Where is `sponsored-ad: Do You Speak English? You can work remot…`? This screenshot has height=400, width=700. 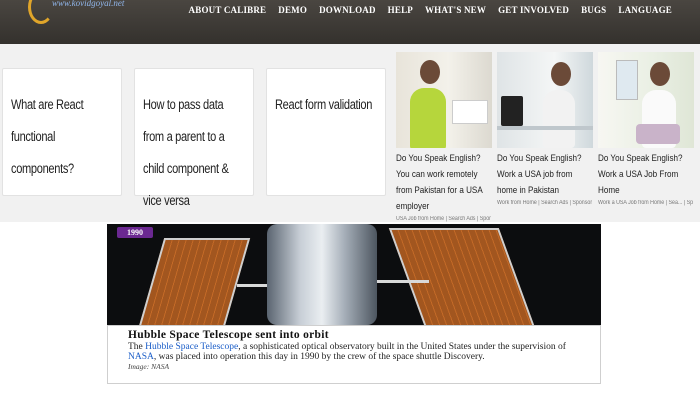
sponsored-ad: Do You Speak English? You can work remot… is located at coordinates (444, 137).